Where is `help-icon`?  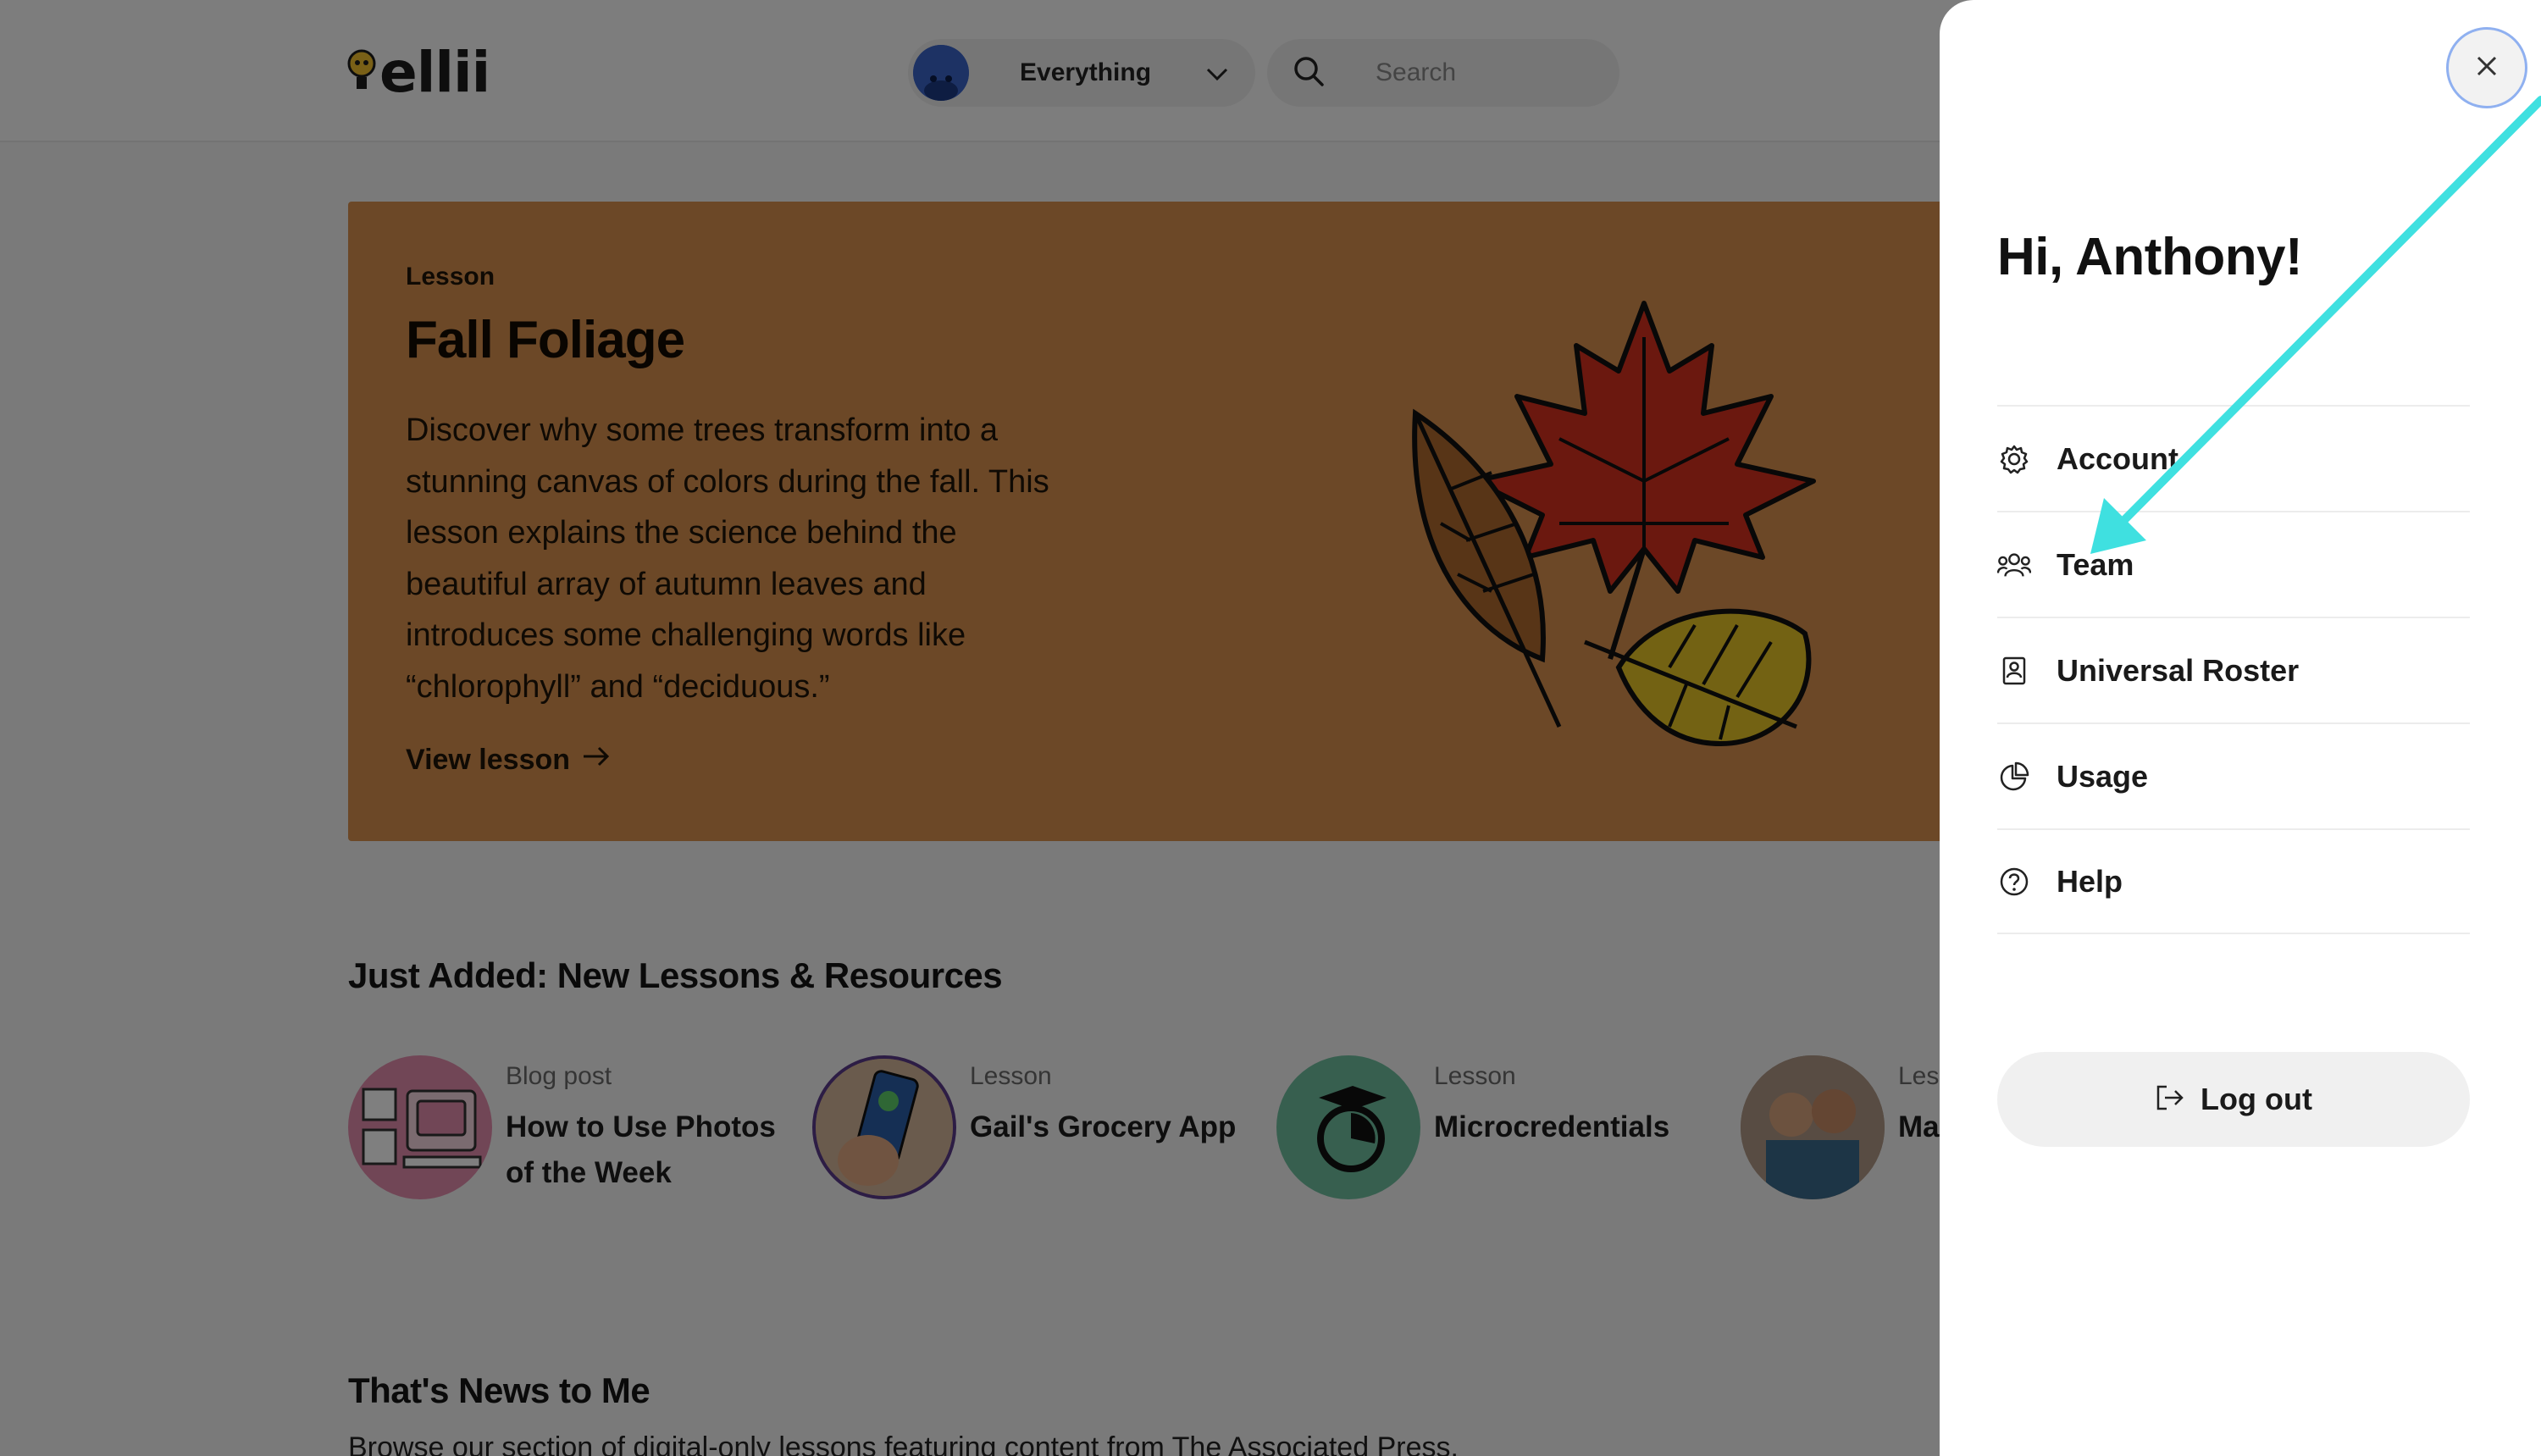 help-icon is located at coordinates (2014, 882).